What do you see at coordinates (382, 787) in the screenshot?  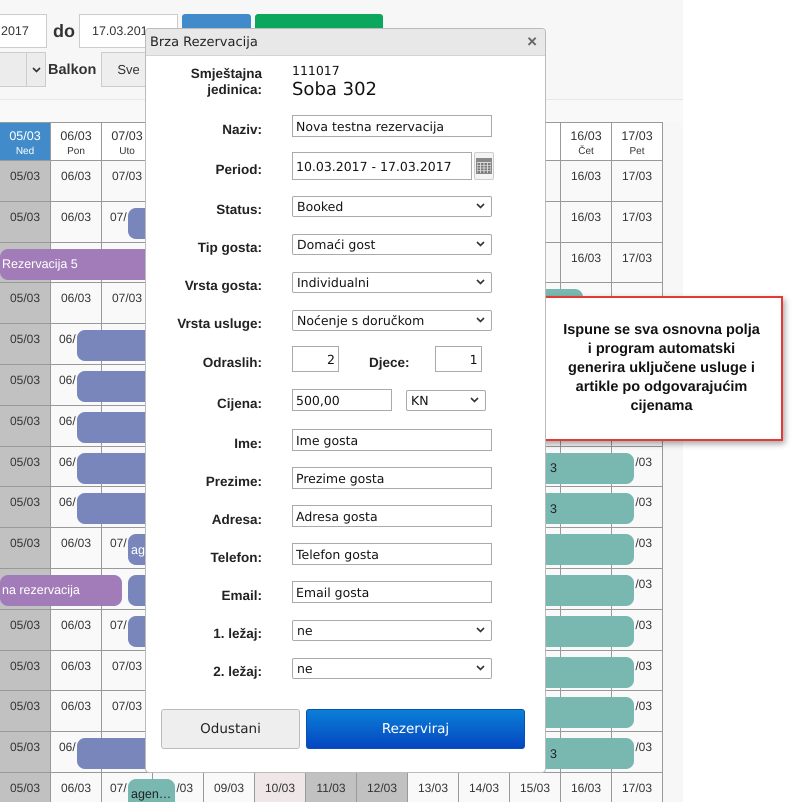 I see `day-cell: 12/03` at bounding box center [382, 787].